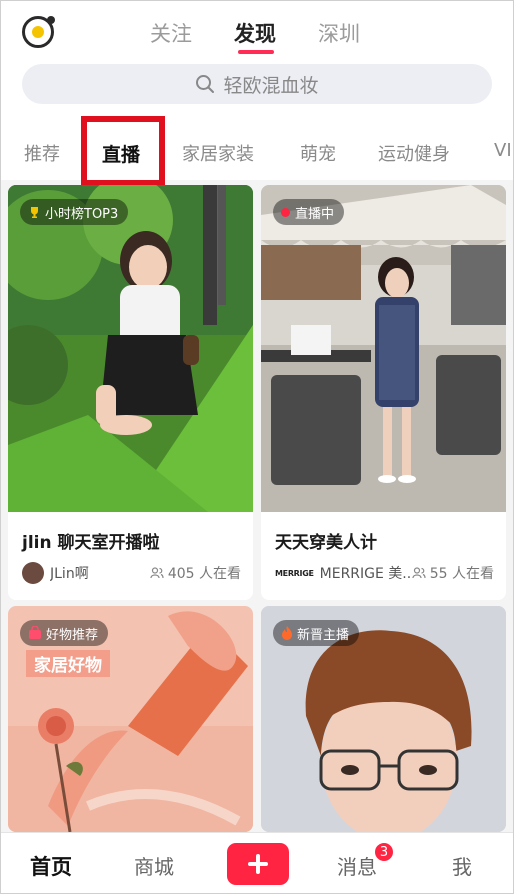 This screenshot has height=894, width=514. What do you see at coordinates (123, 151) in the screenshot?
I see `highlight-annotation` at bounding box center [123, 151].